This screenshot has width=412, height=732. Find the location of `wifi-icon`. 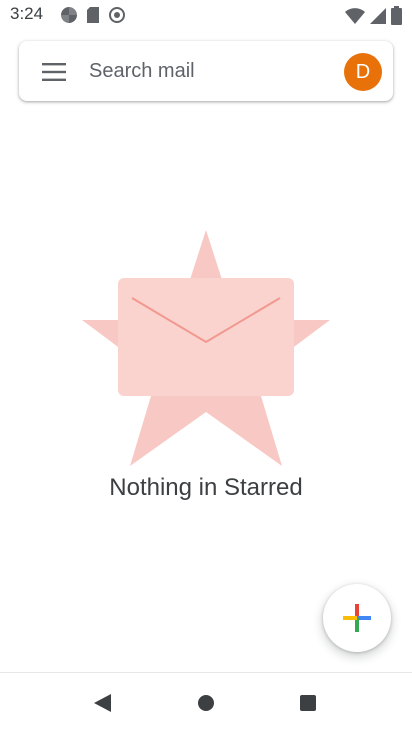

wifi-icon is located at coordinates (355, 15).